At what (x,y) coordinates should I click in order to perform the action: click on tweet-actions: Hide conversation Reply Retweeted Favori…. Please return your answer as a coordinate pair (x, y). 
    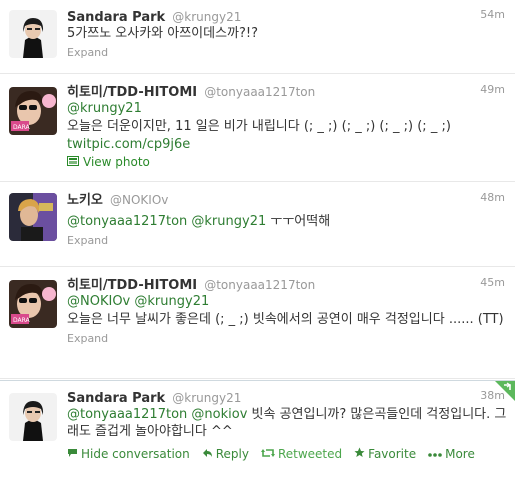
    Looking at the image, I should click on (288, 454).